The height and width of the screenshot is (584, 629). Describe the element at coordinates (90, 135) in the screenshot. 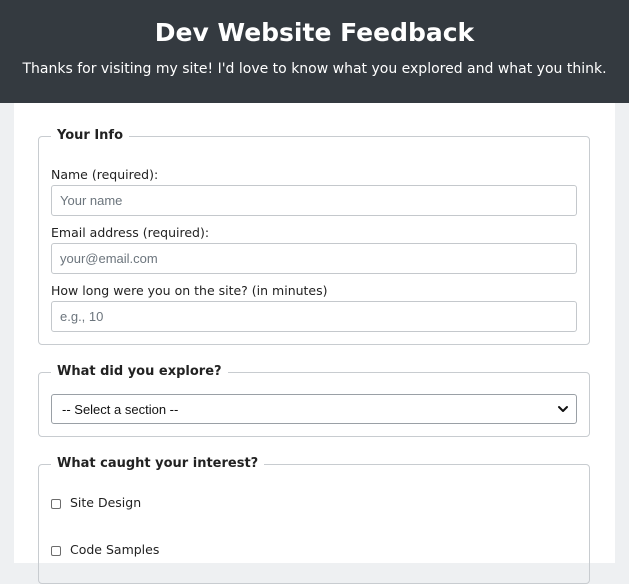

I see `your-info-legend: Your Info` at that location.